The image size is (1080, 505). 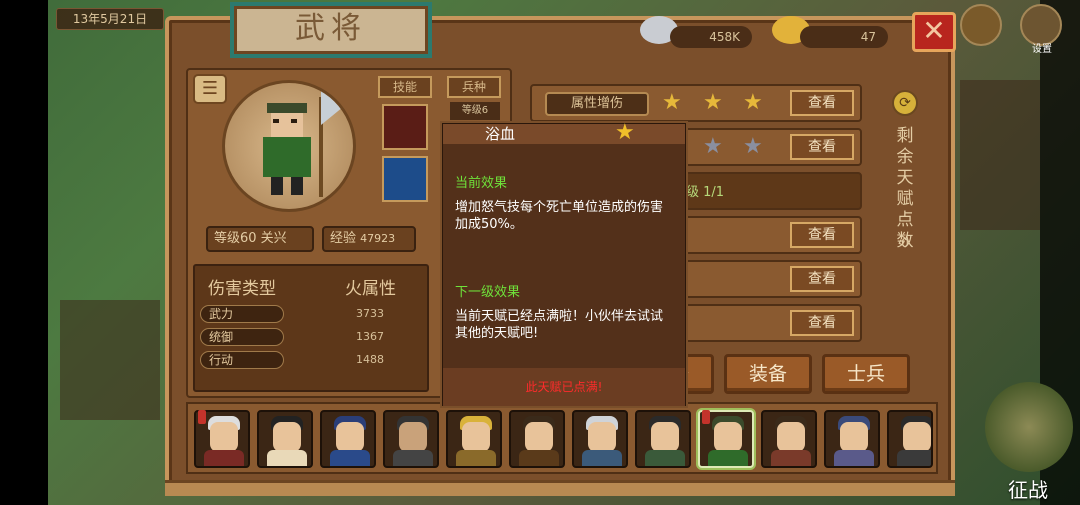 What do you see at coordinates (559, 216) in the screenshot?
I see `current-effect-text: 增加怒气技每个死亡单位造成的伤害加成50%。` at bounding box center [559, 216].